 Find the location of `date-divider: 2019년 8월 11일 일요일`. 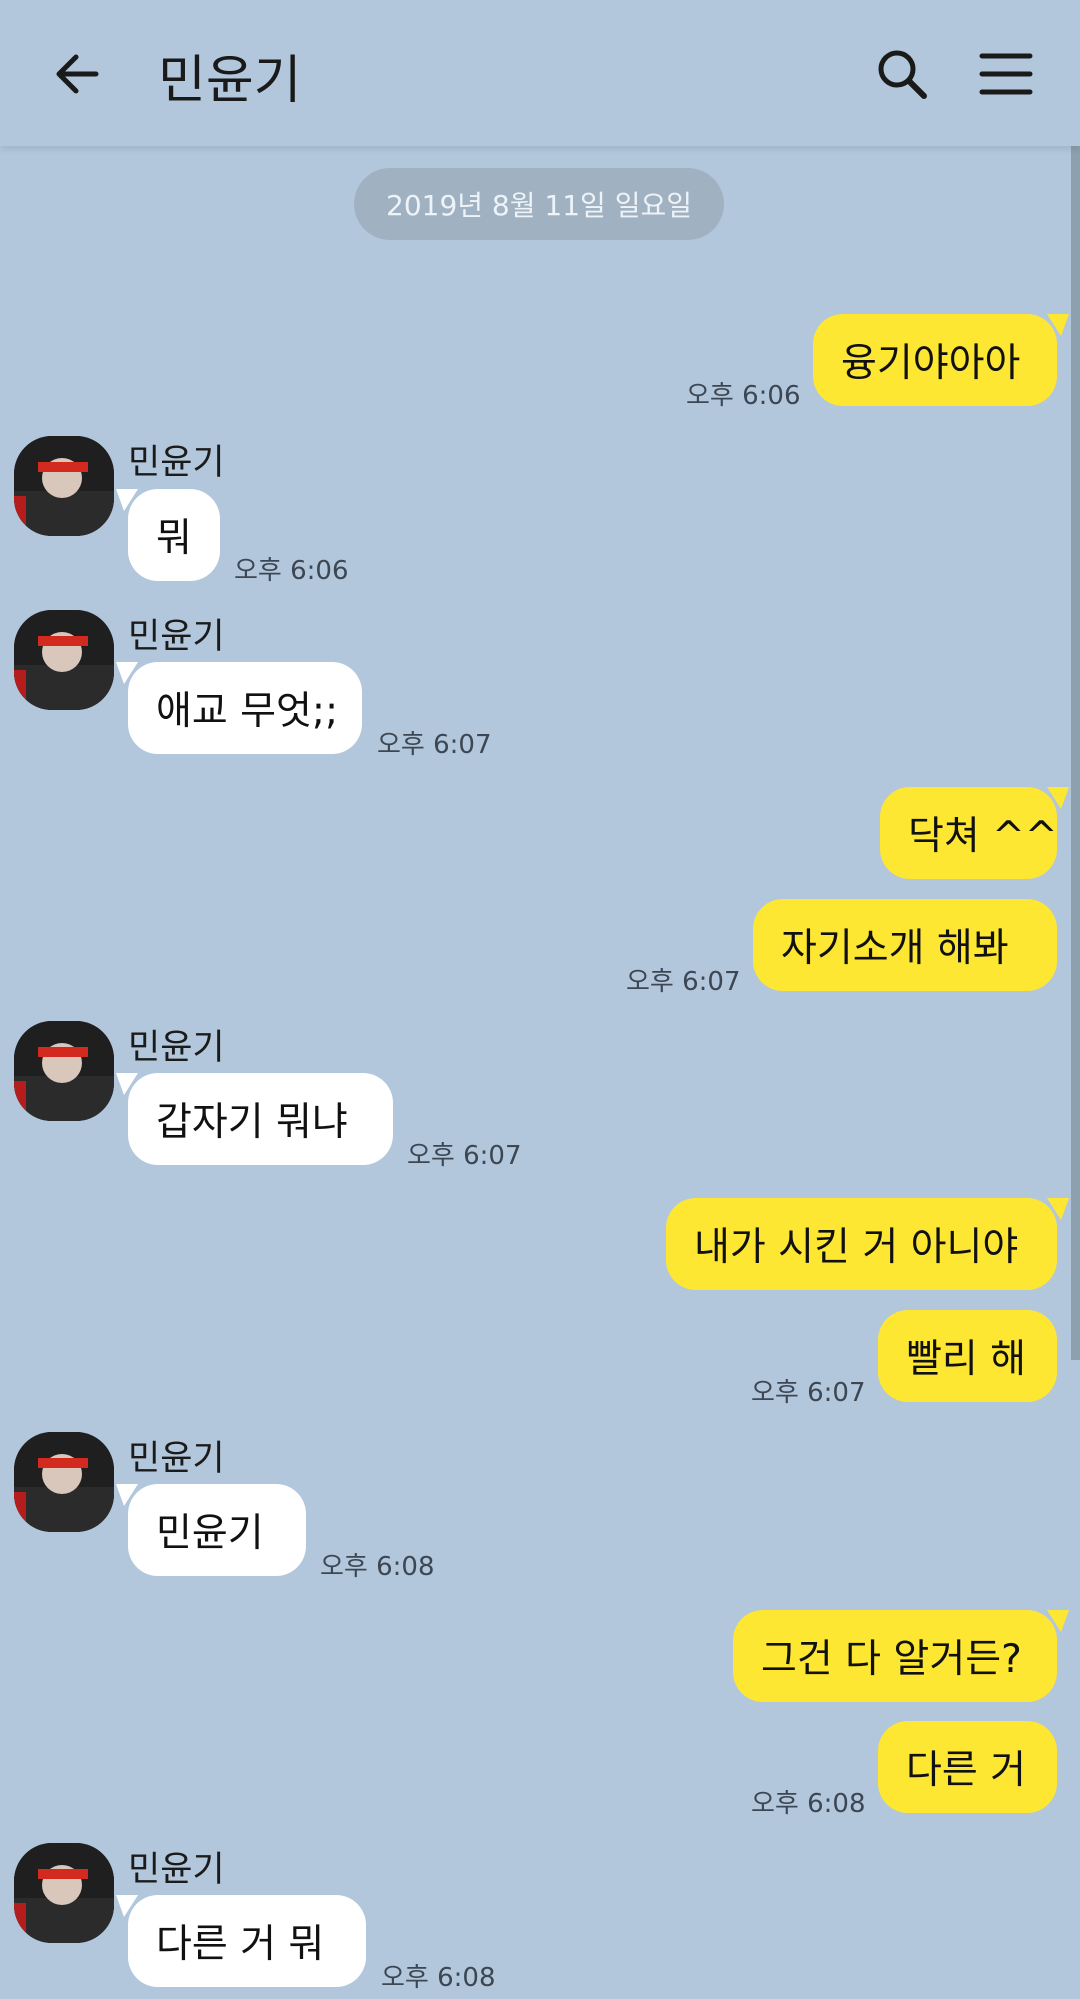

date-divider: 2019년 8월 11일 일요일 is located at coordinates (539, 204).